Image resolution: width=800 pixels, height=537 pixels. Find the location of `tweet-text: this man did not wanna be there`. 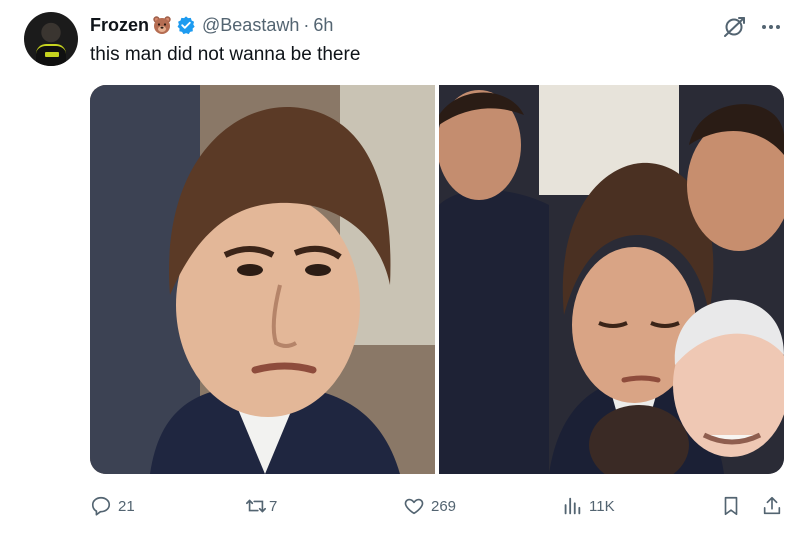

tweet-text: this man did not wanna be there is located at coordinates (225, 54).